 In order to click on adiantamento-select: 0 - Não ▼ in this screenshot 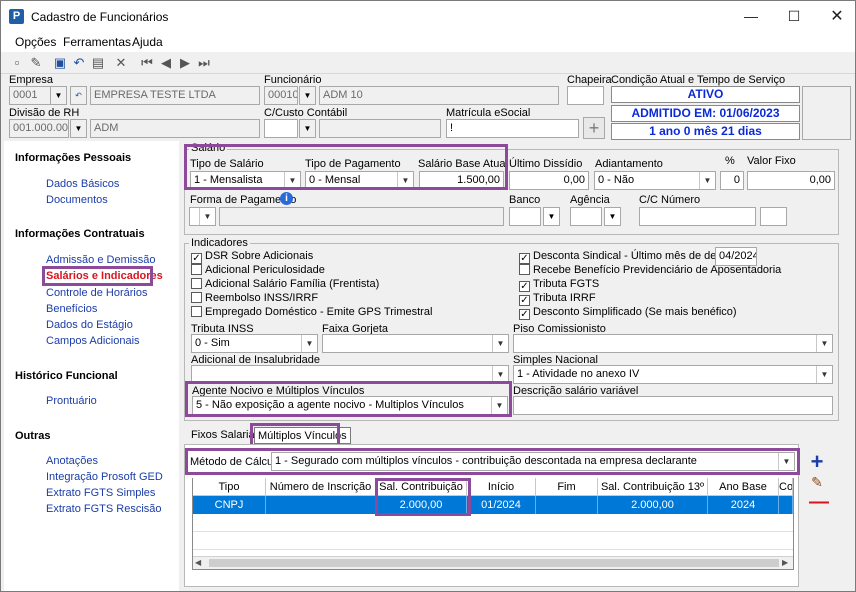, I will do `click(655, 180)`.